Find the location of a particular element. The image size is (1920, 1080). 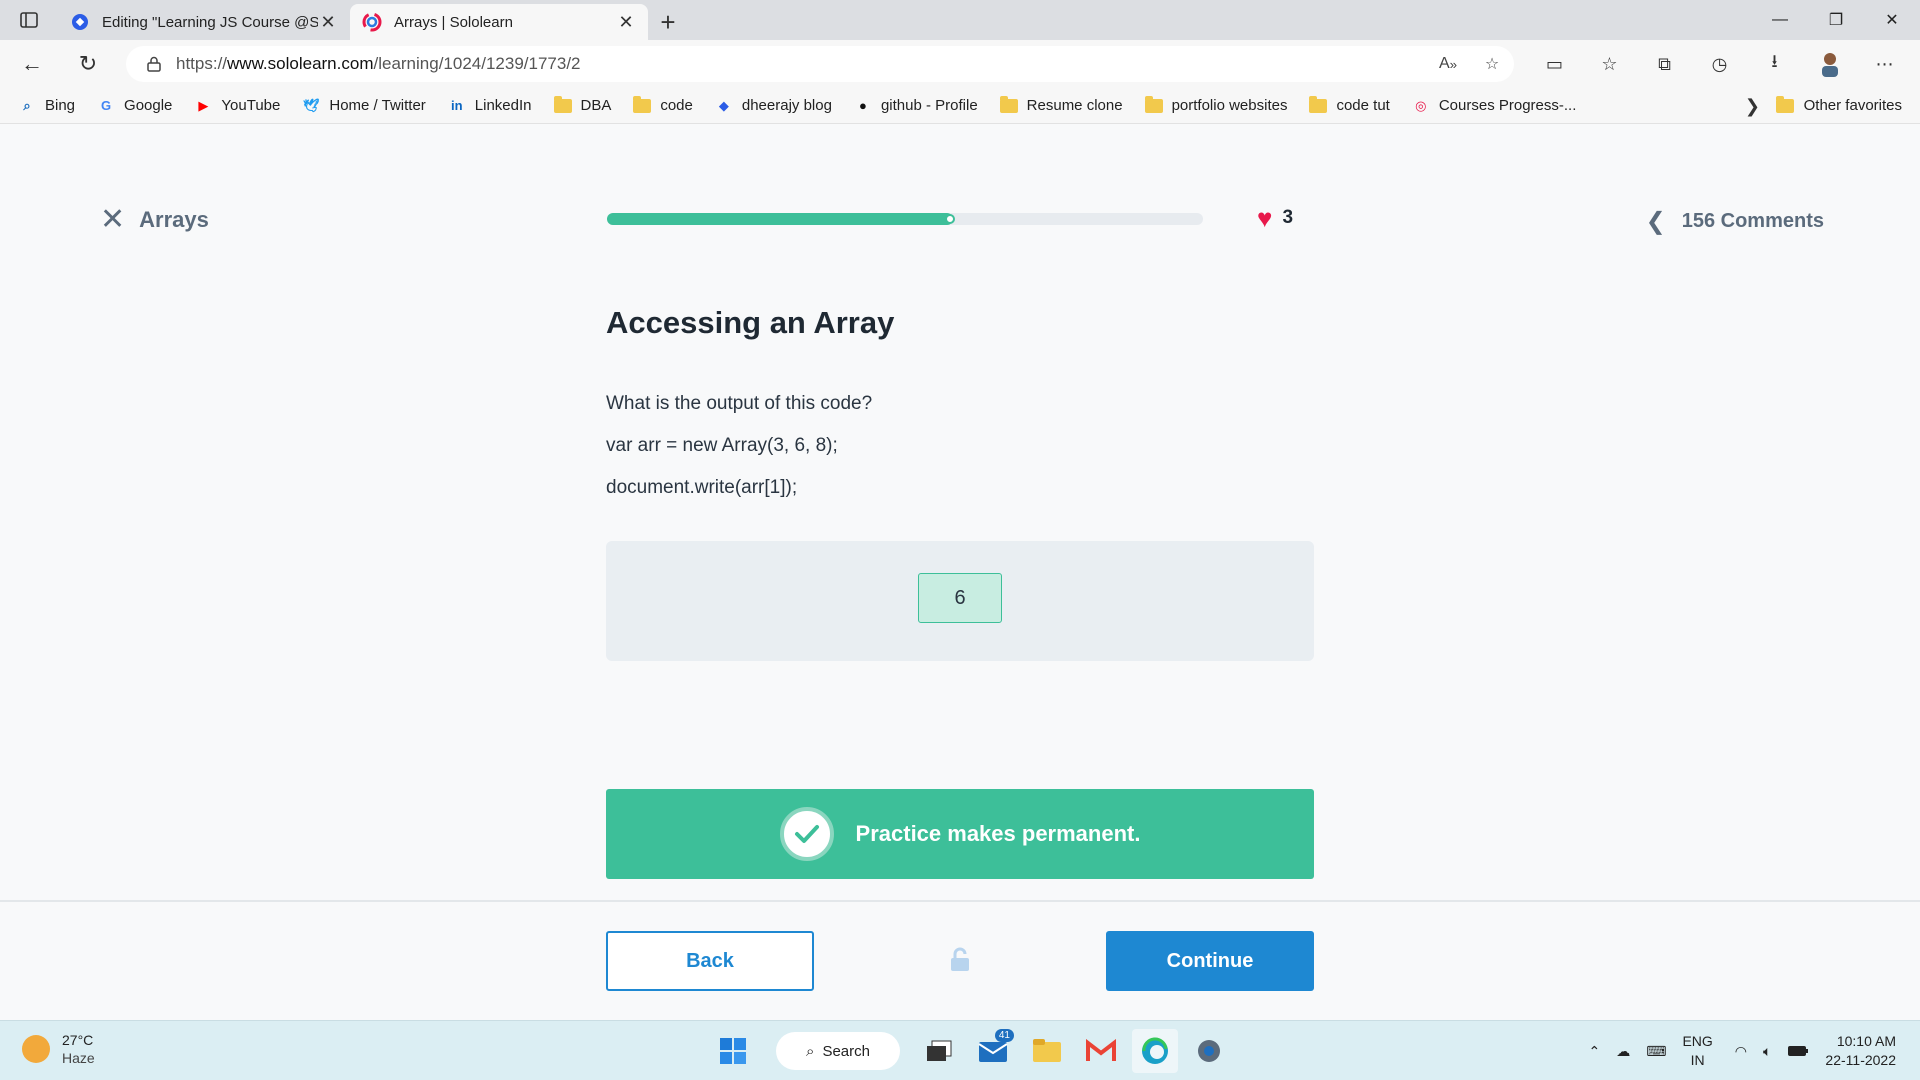

new-tab-button: + is located at coordinates (668, 22).